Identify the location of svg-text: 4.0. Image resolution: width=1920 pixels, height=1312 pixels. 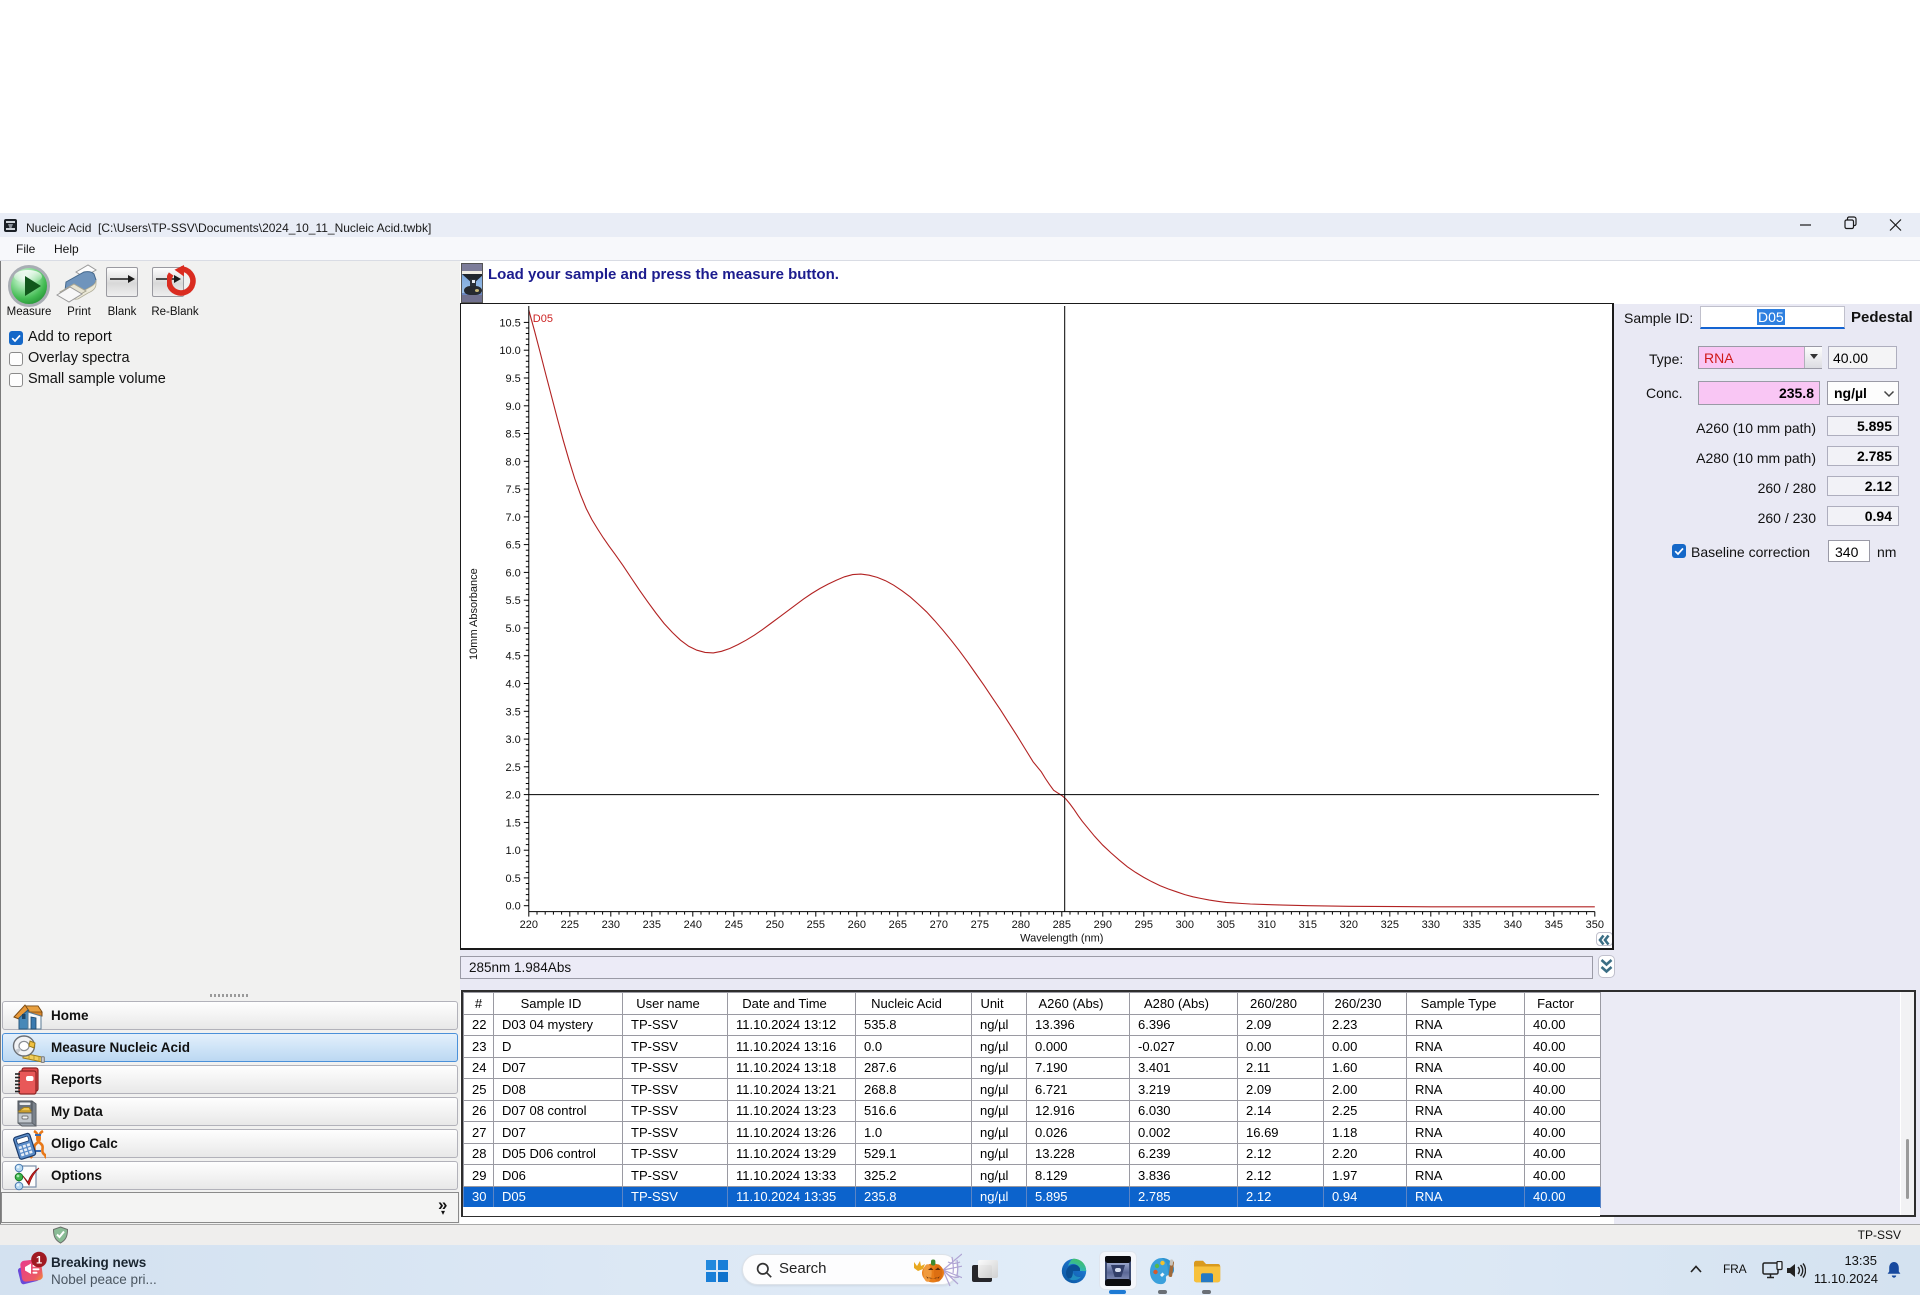
(513, 685).